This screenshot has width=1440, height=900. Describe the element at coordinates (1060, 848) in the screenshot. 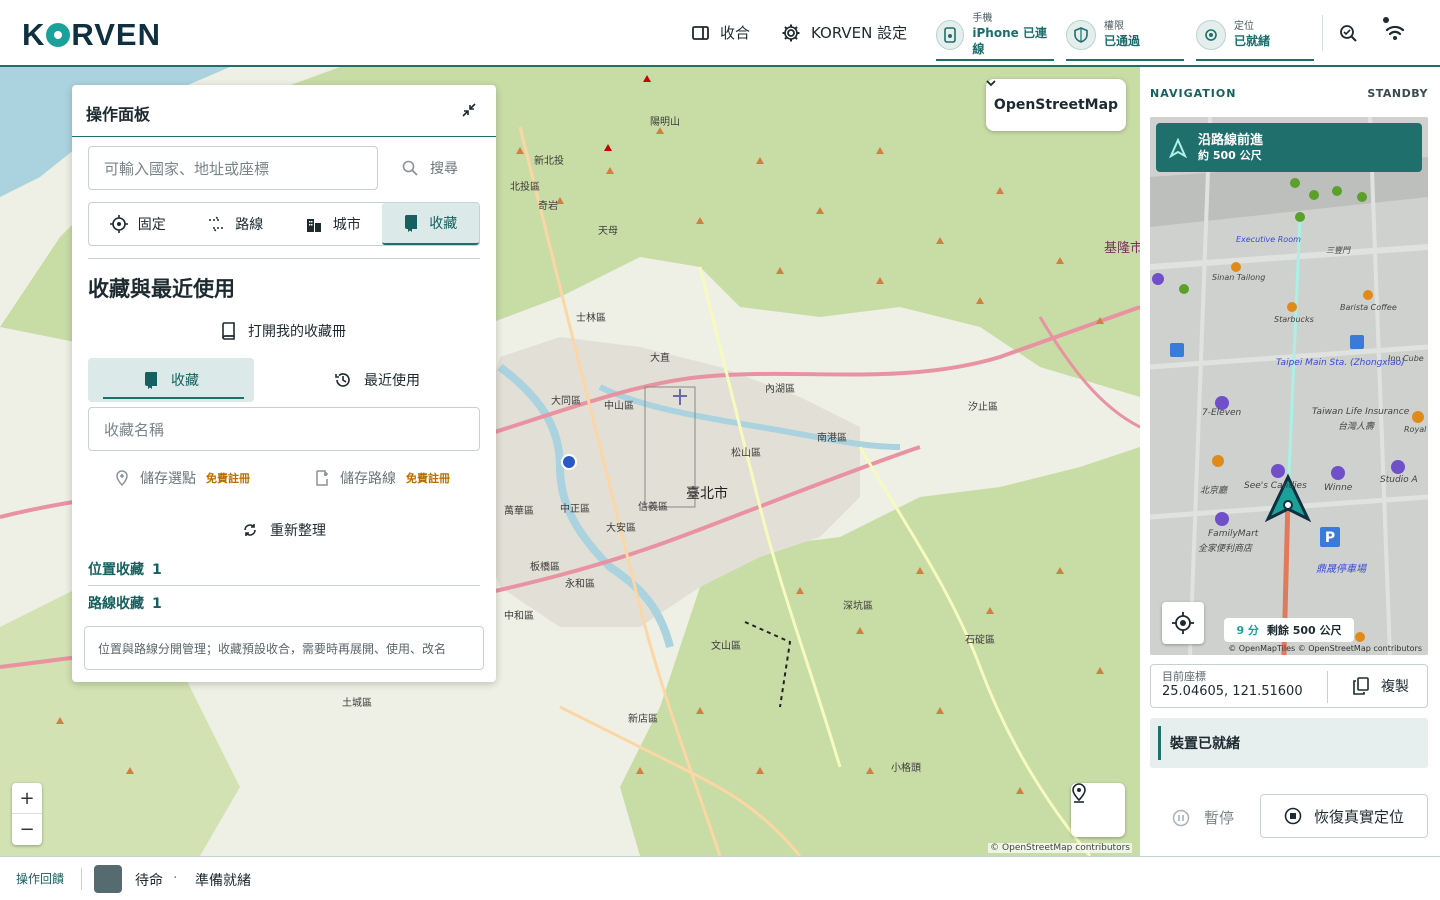

I see `map-attribution: © OpenStreetMap contributors` at that location.